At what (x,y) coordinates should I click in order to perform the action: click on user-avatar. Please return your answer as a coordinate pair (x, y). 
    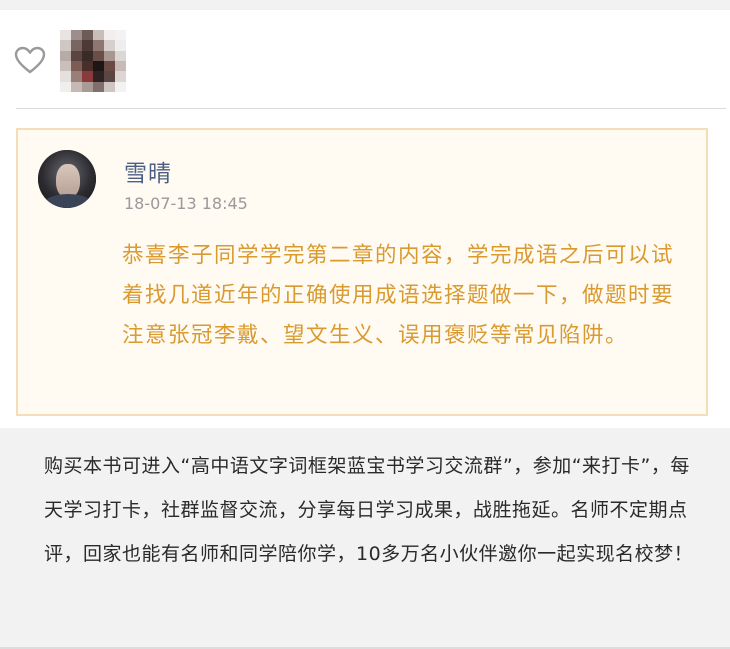
    Looking at the image, I should click on (67, 179).